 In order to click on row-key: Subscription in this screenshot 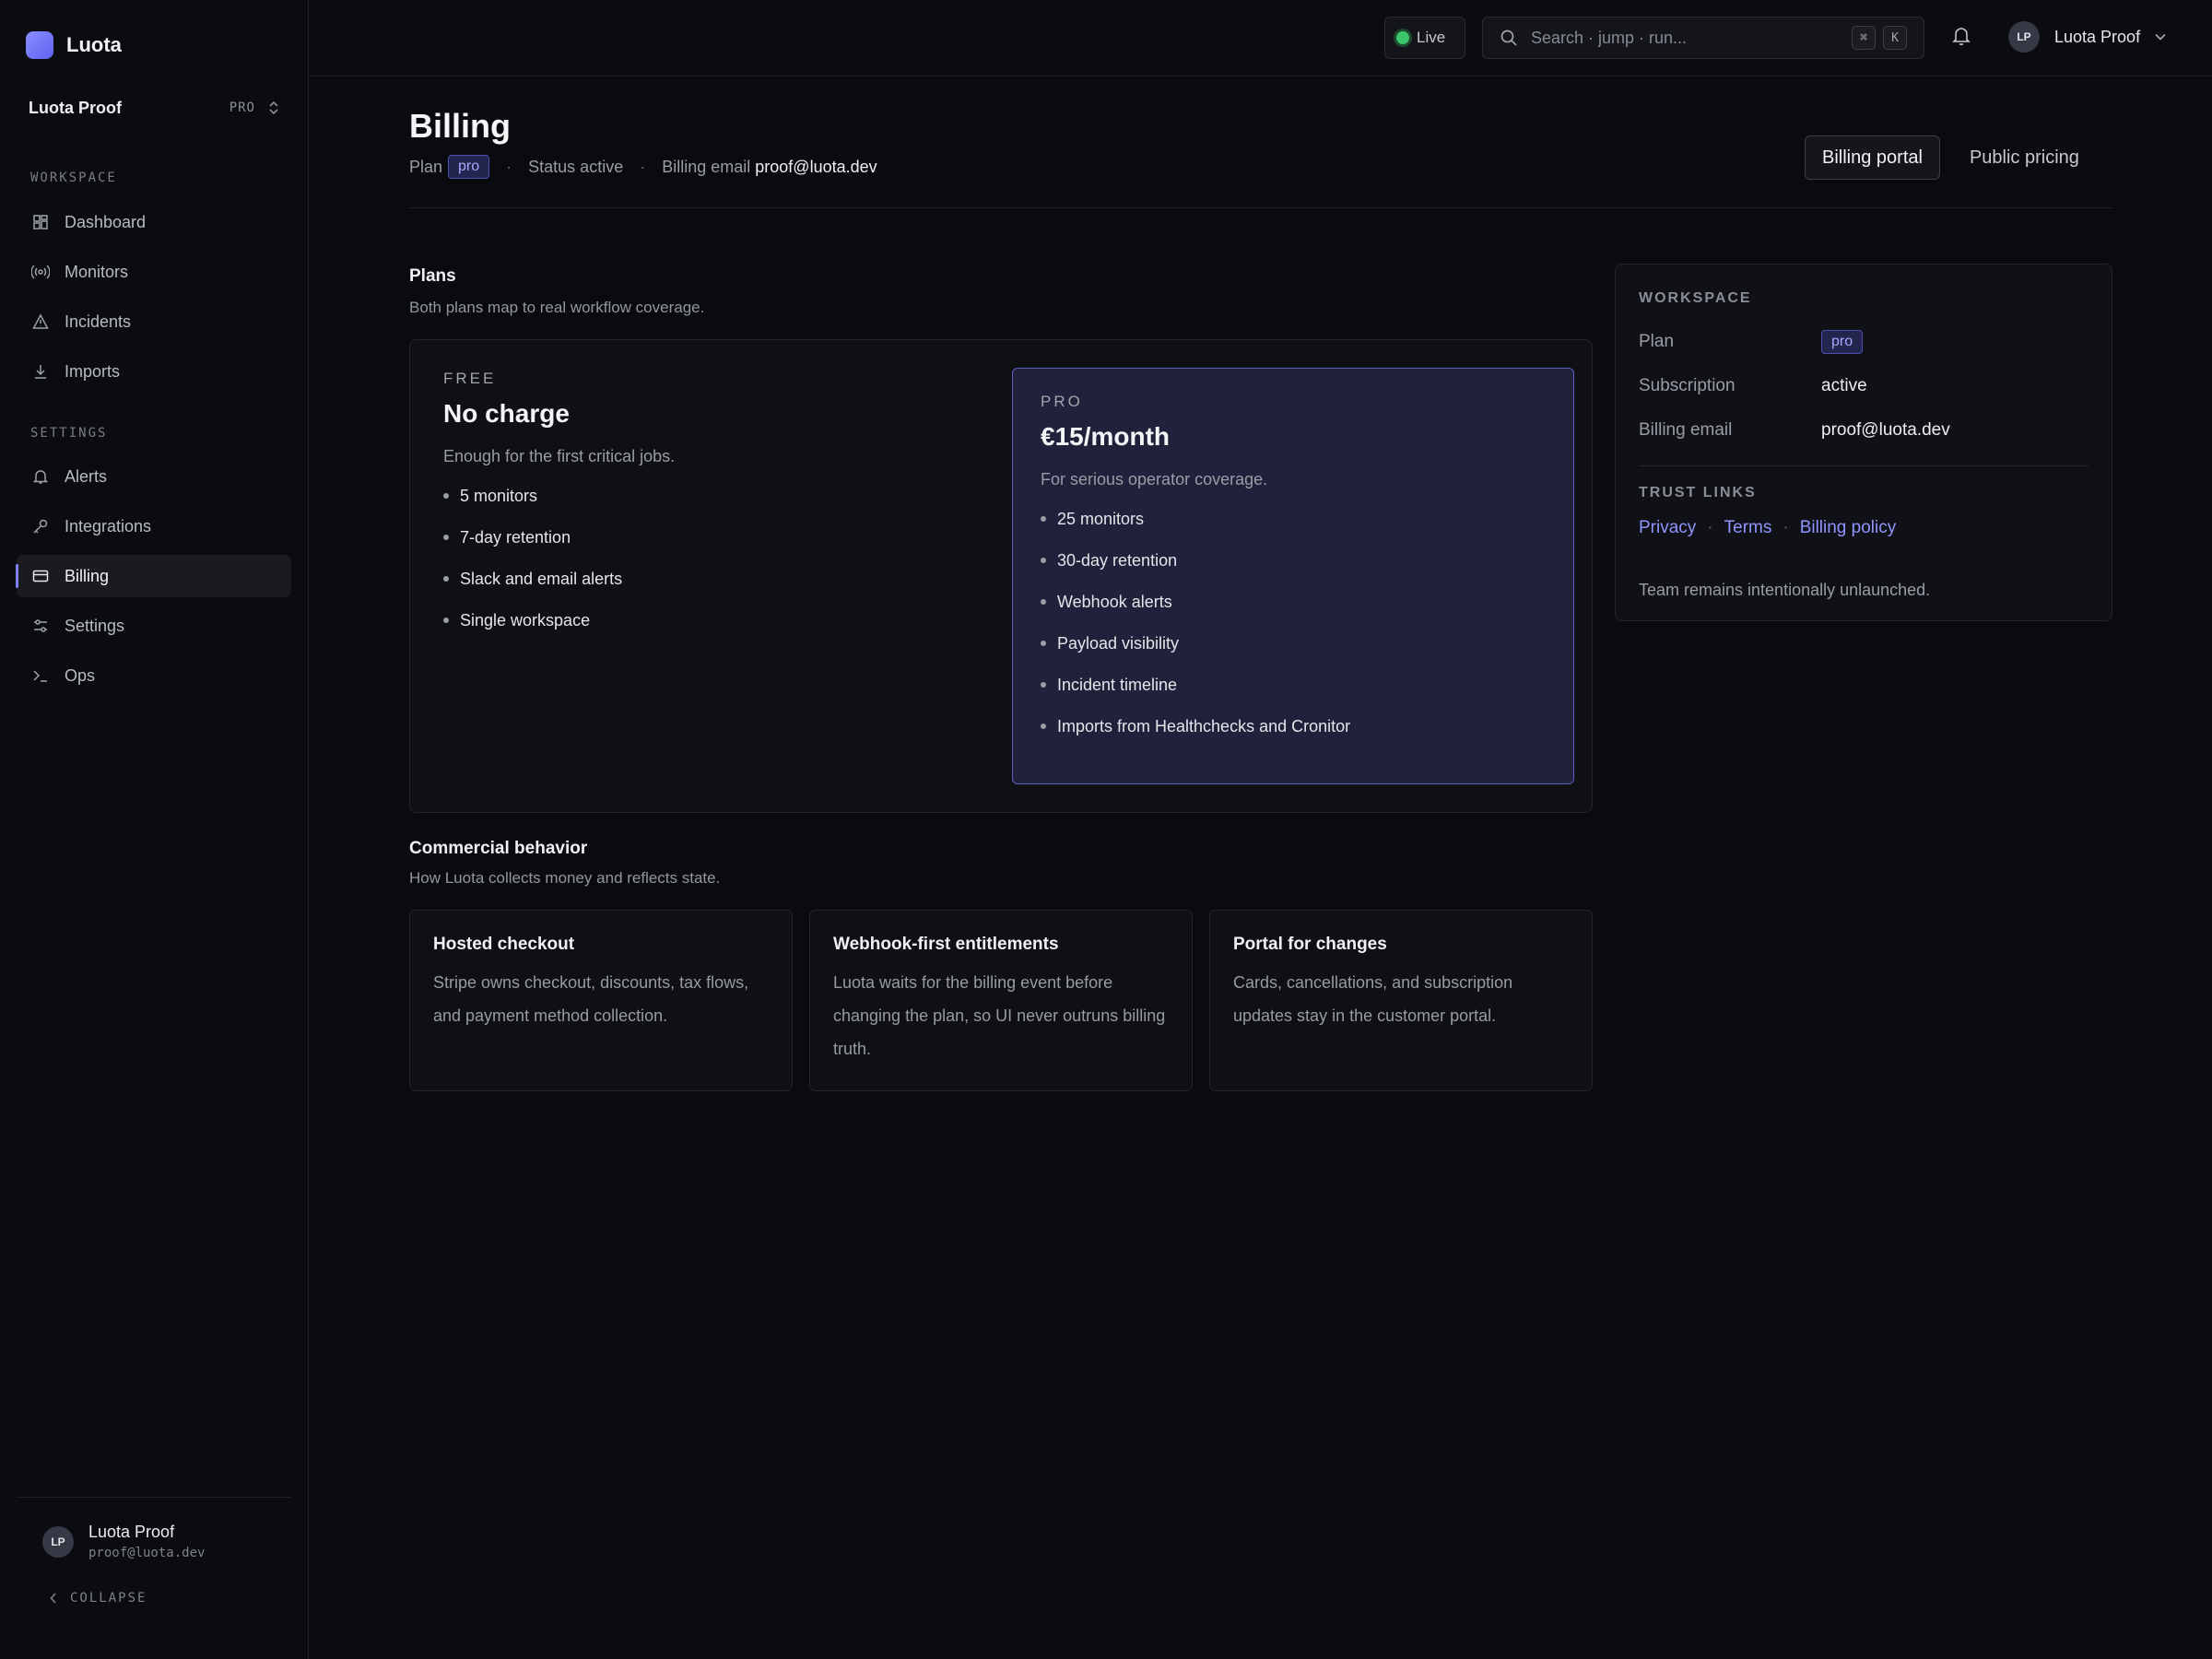, I will do `click(1687, 385)`.